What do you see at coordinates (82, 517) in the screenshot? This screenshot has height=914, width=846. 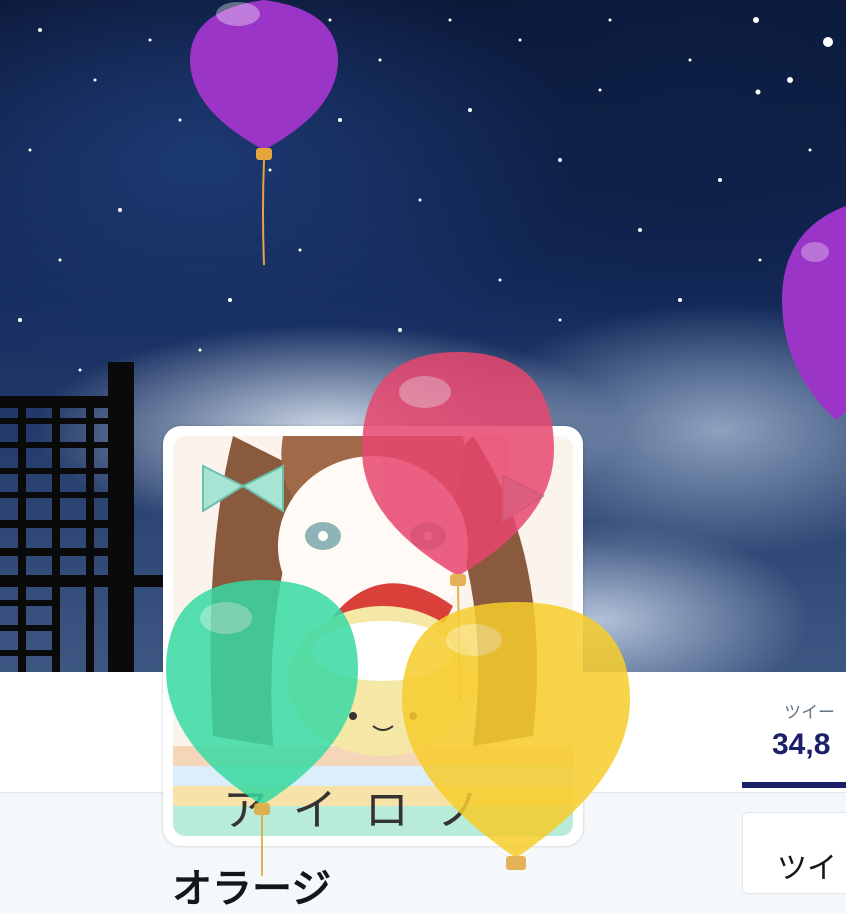 I see `tower-silhouette` at bounding box center [82, 517].